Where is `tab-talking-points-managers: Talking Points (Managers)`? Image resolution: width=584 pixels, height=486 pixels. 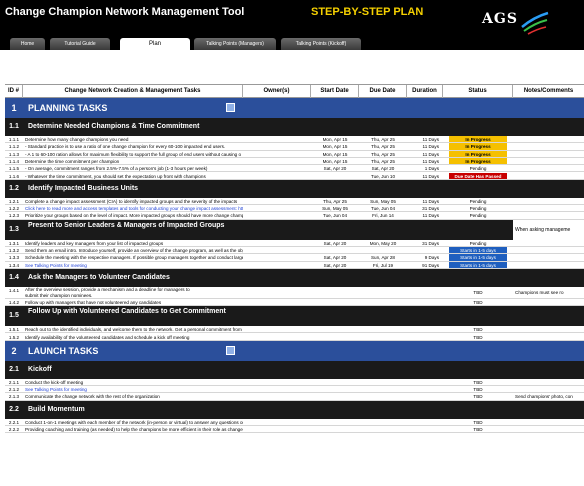 tab-talking-points-managers: Talking Points (Managers) is located at coordinates (235, 44).